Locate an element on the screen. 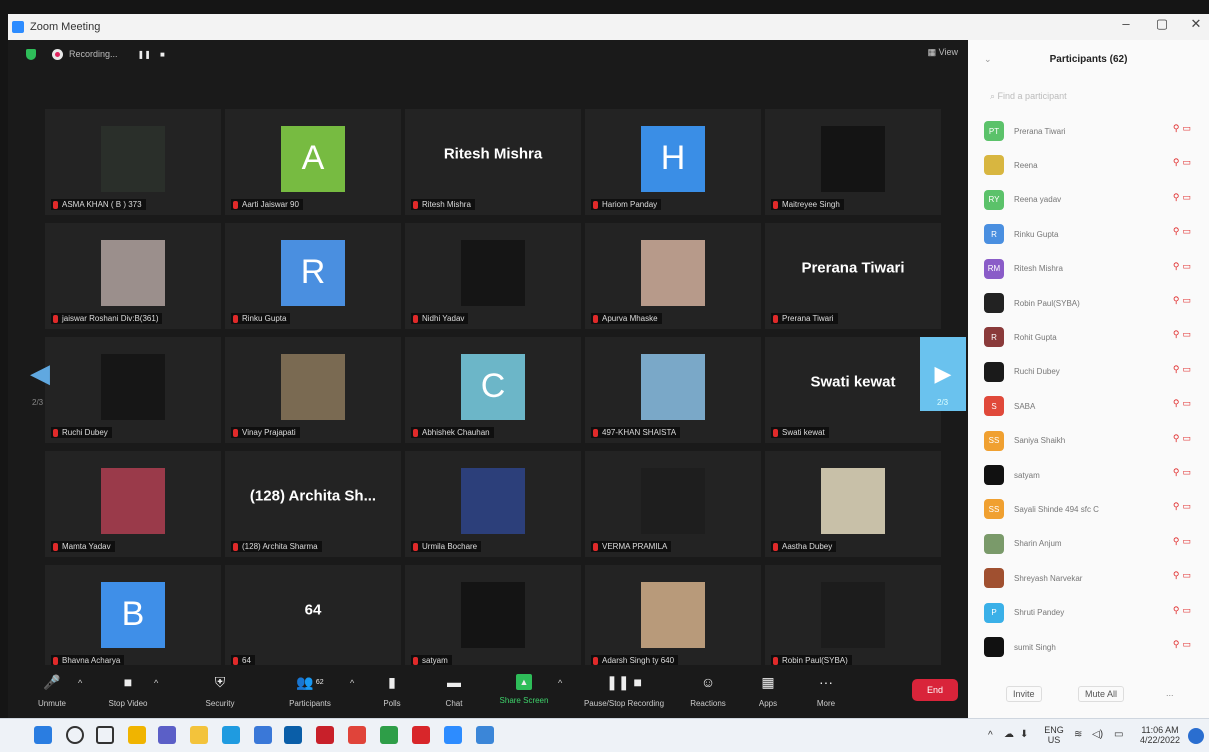 The image size is (1209, 752). end-meeting-button: End is located at coordinates (935, 690).